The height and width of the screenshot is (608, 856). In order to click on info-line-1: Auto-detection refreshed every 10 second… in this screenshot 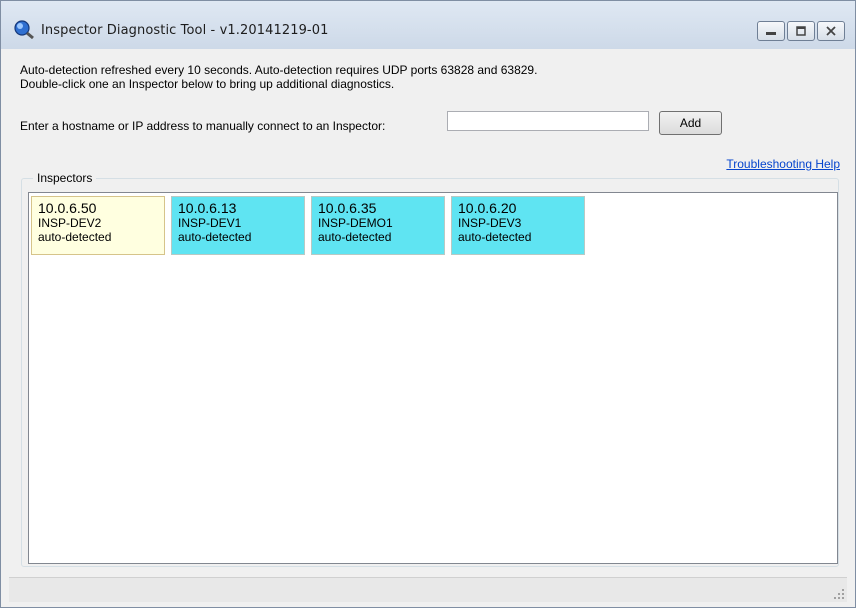, I will do `click(279, 70)`.